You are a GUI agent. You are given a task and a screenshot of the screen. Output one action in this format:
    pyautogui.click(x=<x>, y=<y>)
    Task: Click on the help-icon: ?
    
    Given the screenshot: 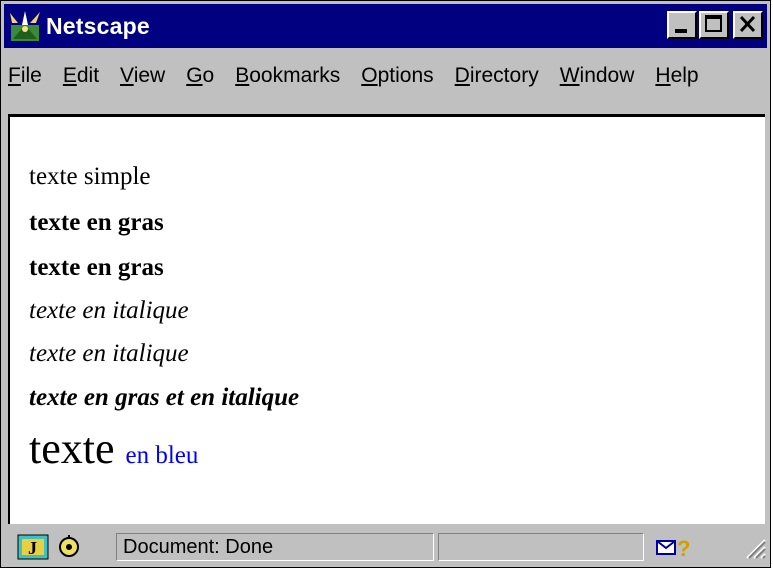 What is the action you would take?
    pyautogui.click(x=683, y=548)
    